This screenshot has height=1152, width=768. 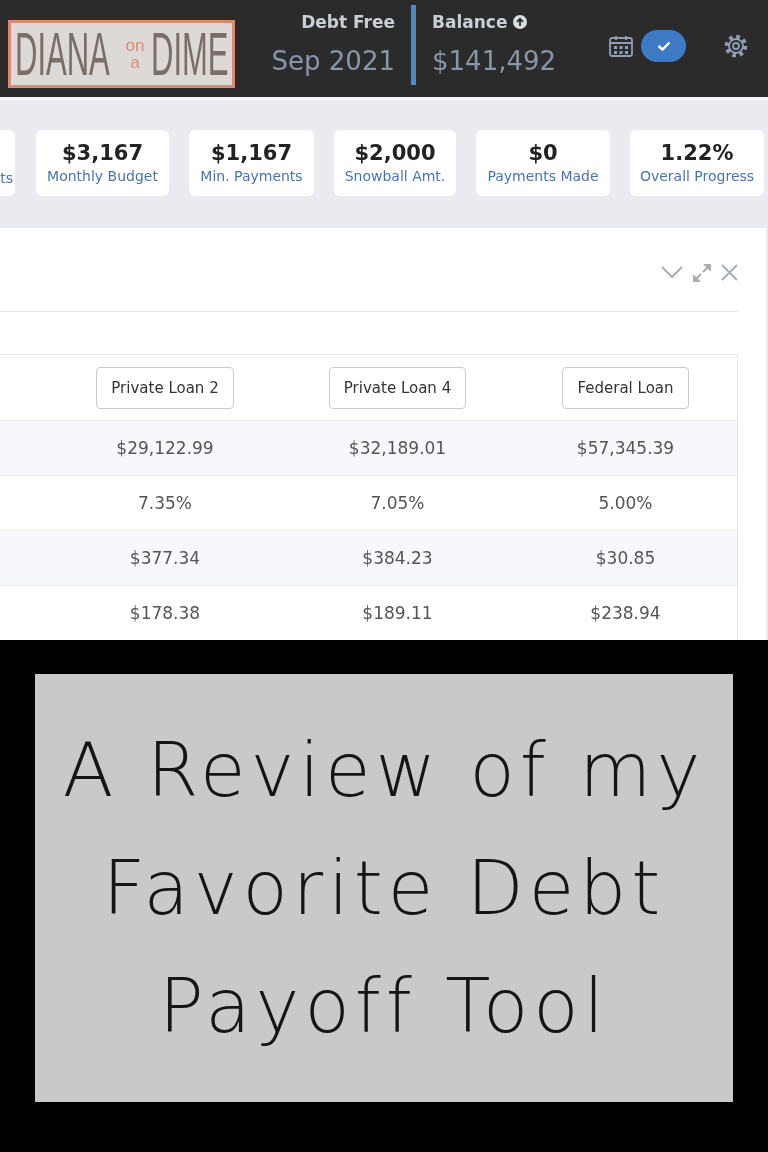 I want to click on logo-text: DIANA, so click(x=62, y=54).